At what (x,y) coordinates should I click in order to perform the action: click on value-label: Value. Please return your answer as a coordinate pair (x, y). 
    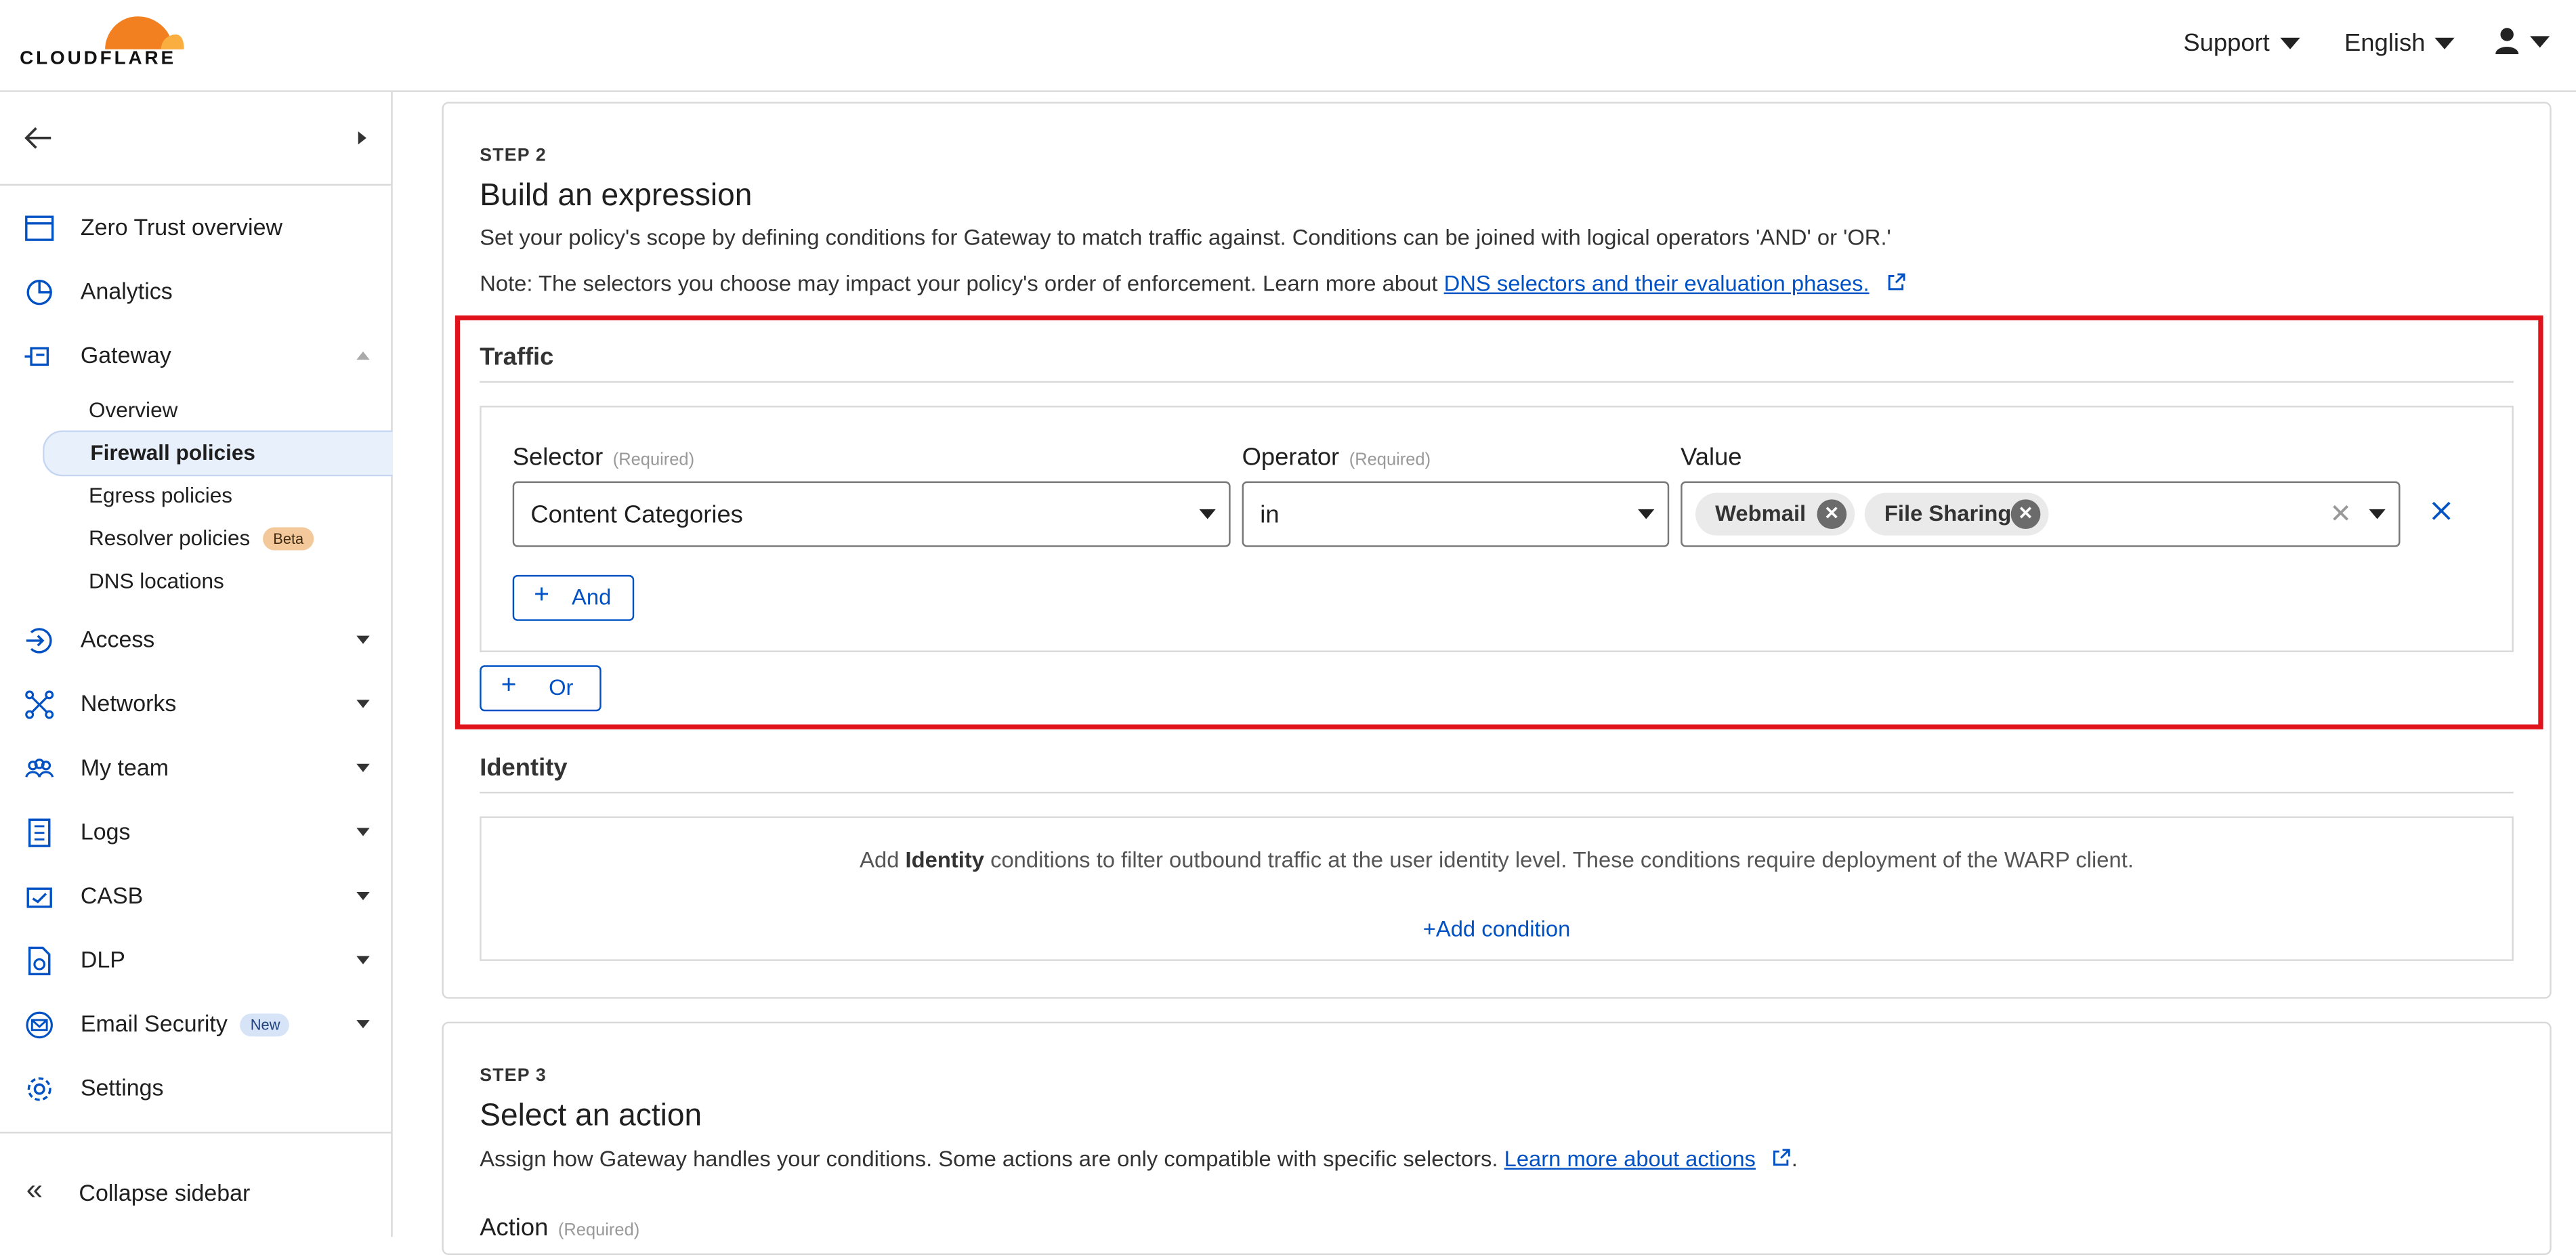
    Looking at the image, I should click on (1712, 457).